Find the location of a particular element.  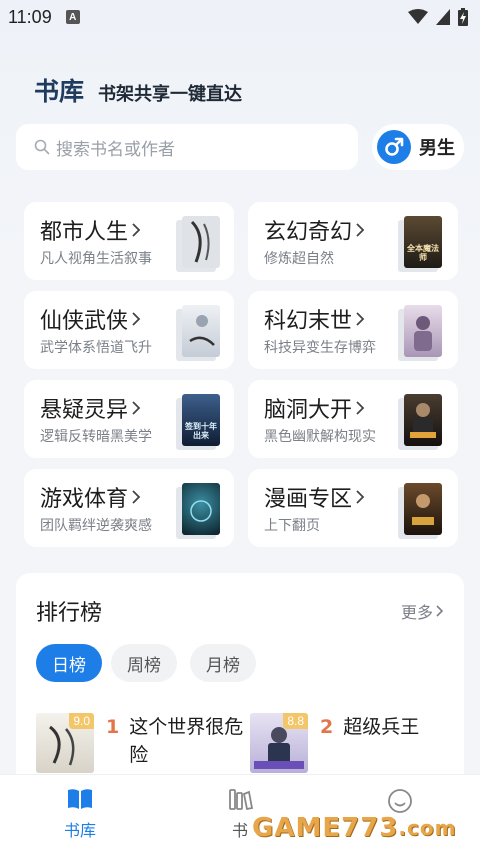

category-card: 仙侠武侠 武学体系悟道飞升 is located at coordinates (129, 330).